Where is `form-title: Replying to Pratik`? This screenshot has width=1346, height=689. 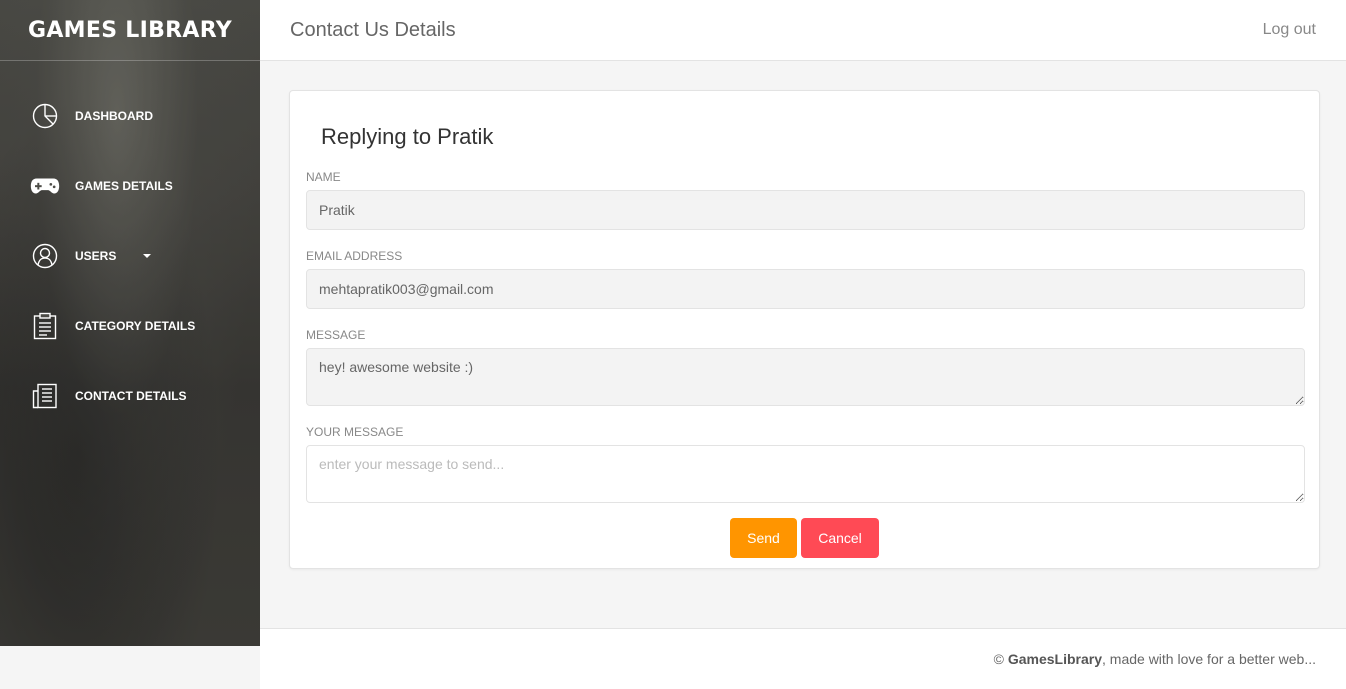
form-title: Replying to Pratik is located at coordinates (407, 136).